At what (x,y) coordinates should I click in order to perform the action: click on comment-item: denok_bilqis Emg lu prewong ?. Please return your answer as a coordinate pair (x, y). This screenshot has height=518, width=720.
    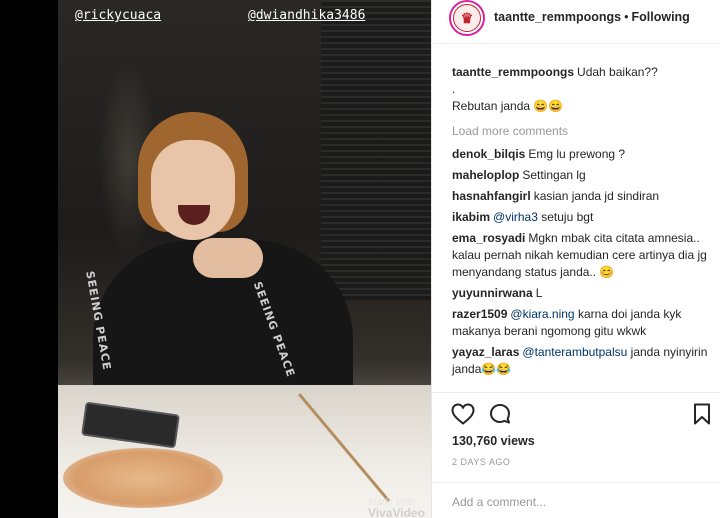
    Looking at the image, I should click on (583, 154).